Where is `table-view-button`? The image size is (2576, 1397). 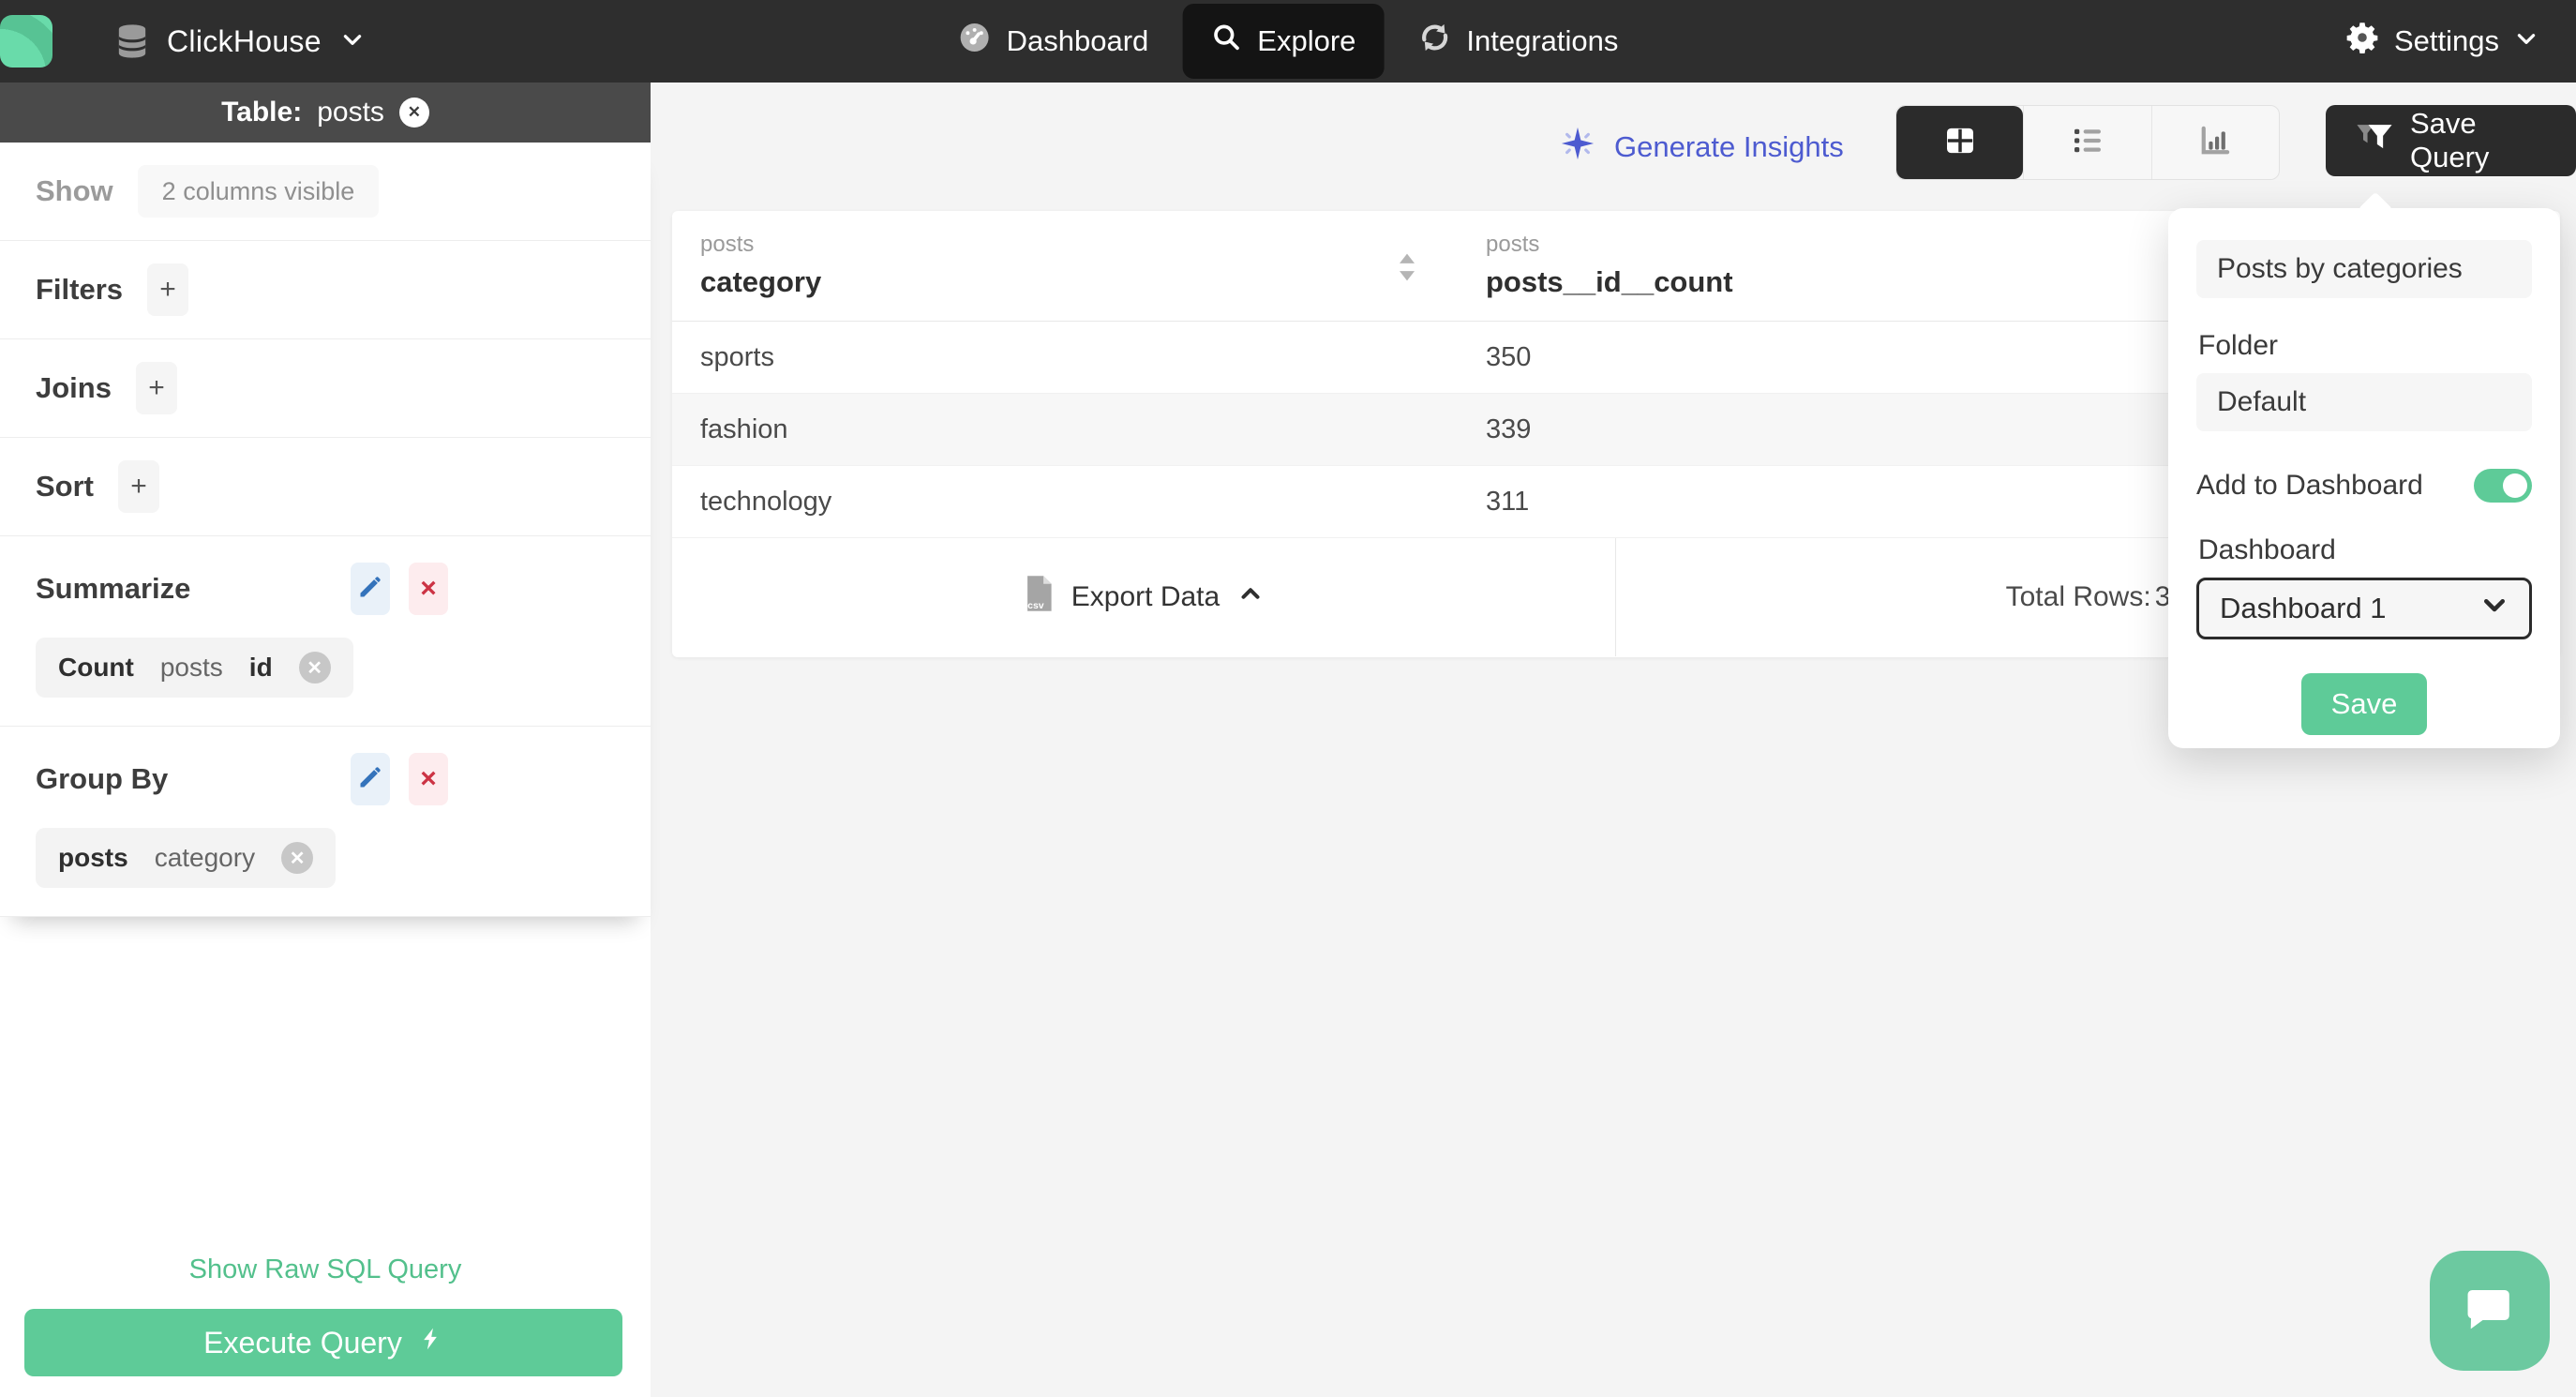
table-view-button is located at coordinates (1960, 142).